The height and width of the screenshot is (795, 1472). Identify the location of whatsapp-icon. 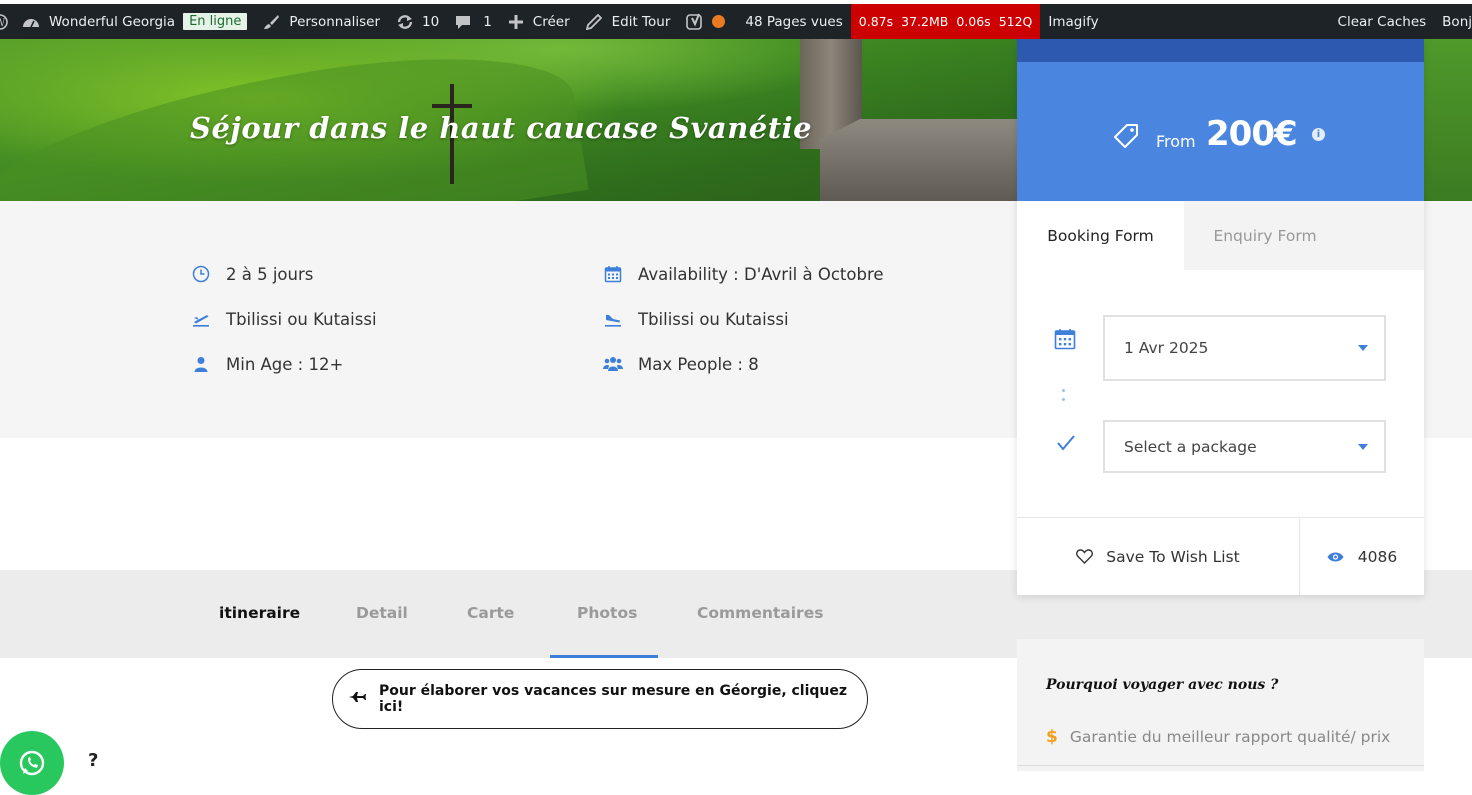
(32, 763).